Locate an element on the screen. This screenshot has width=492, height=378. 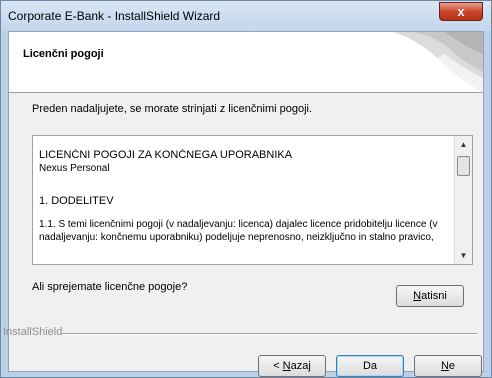
no-button: Ne is located at coordinates (448, 366).